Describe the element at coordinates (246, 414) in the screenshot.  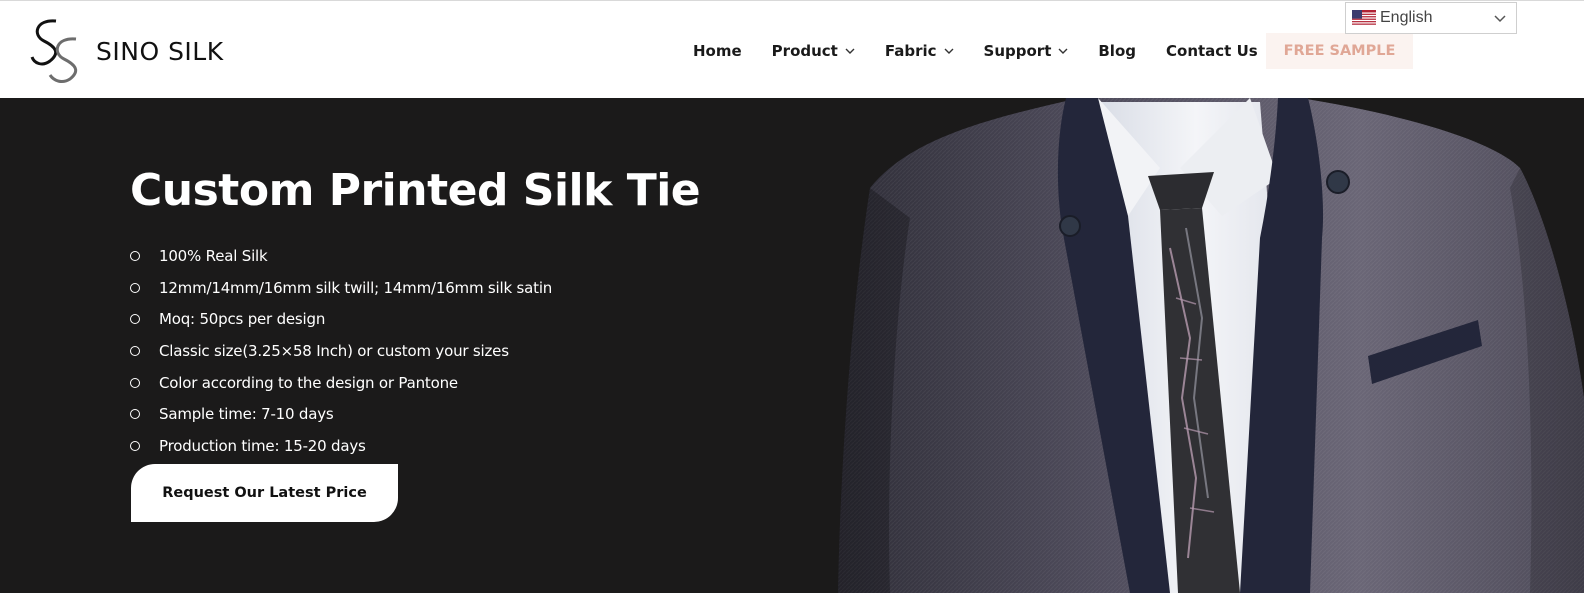
I see `feature-text: Sample time: 7-10 days` at that location.